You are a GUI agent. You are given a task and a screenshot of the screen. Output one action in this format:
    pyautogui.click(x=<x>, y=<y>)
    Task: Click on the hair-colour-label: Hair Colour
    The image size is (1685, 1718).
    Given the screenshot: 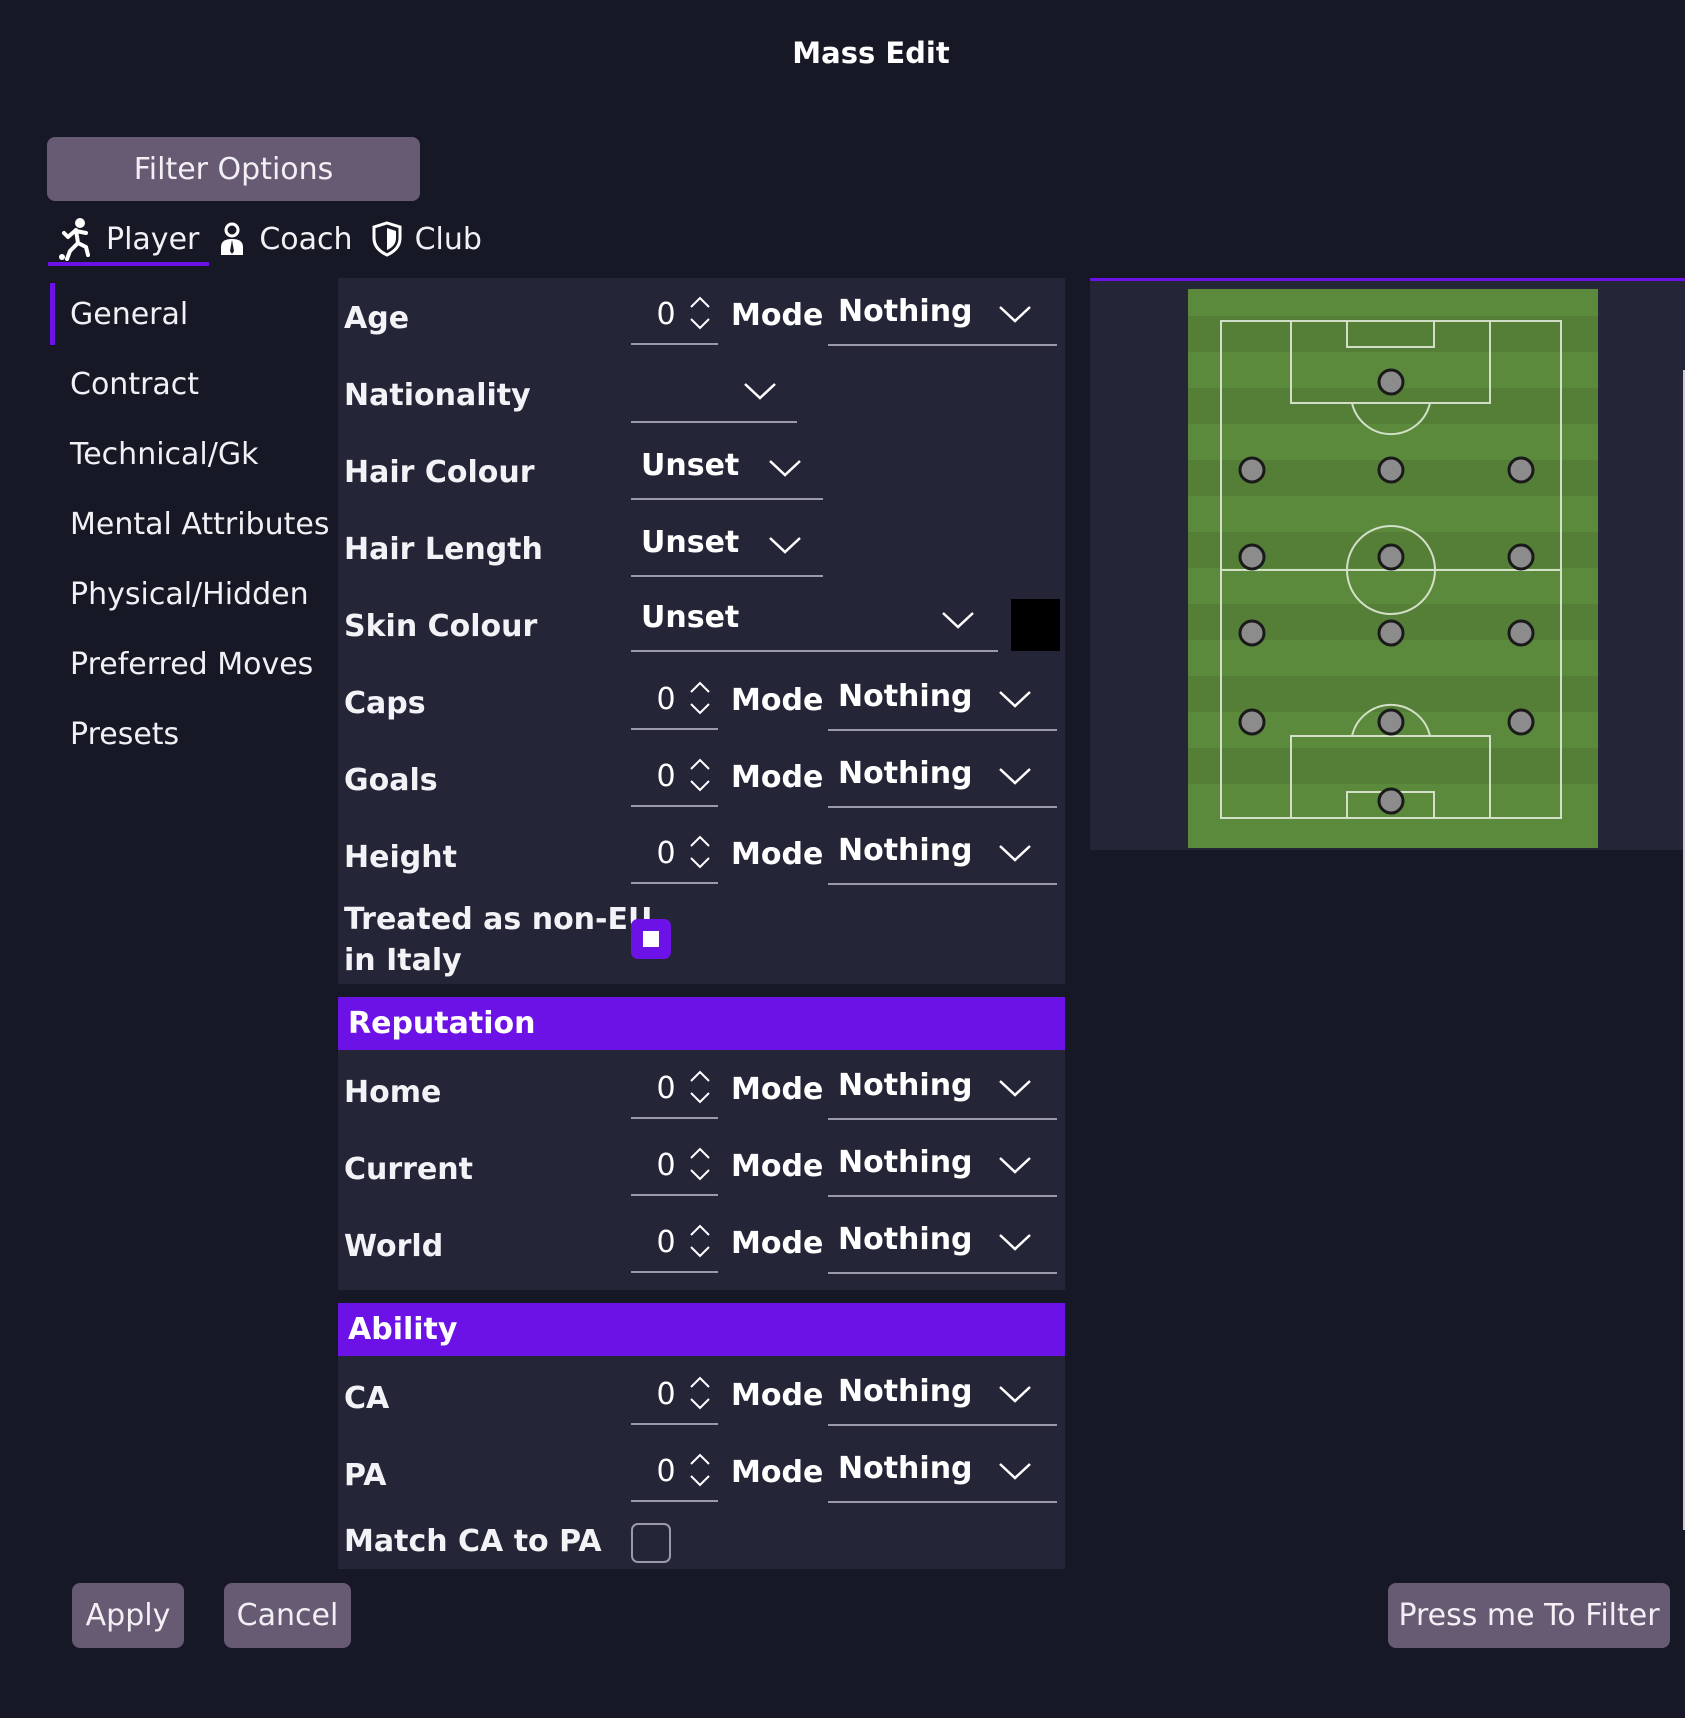 What is the action you would take?
    pyautogui.click(x=439, y=472)
    